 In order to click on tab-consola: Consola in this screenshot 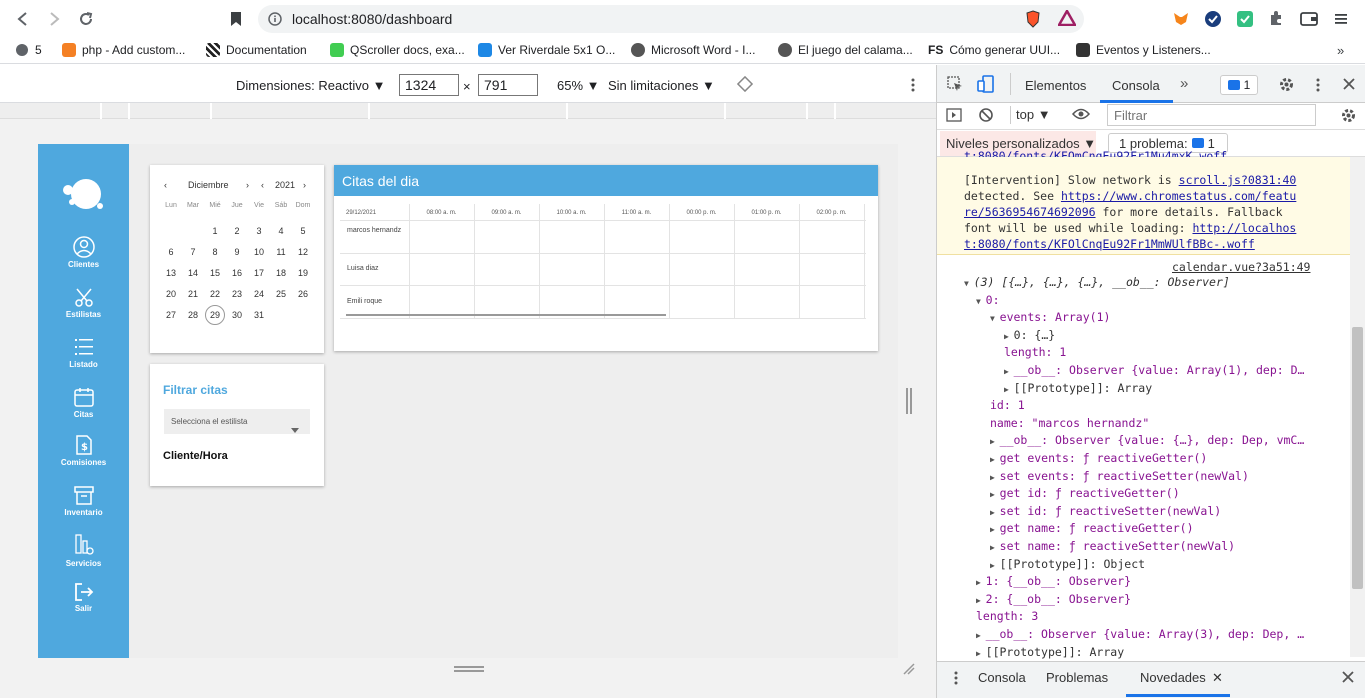, I will do `click(1136, 85)`.